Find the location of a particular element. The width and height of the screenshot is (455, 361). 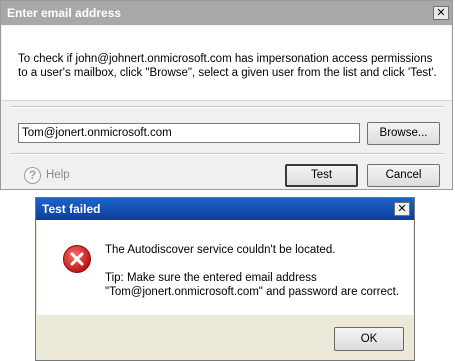

error-dialog-title: Test failed is located at coordinates (225, 209).